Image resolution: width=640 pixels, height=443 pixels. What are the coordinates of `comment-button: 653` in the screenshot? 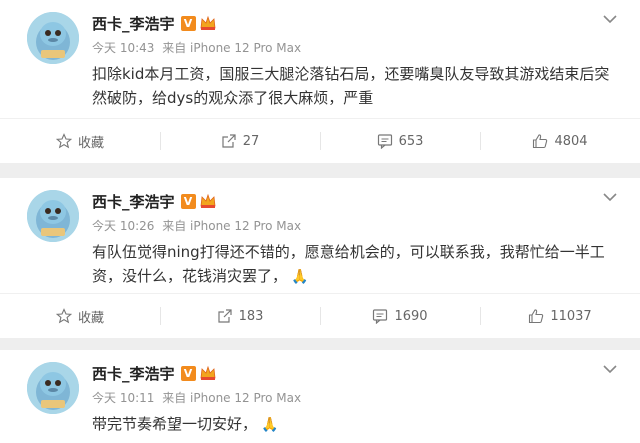 It's located at (400, 141).